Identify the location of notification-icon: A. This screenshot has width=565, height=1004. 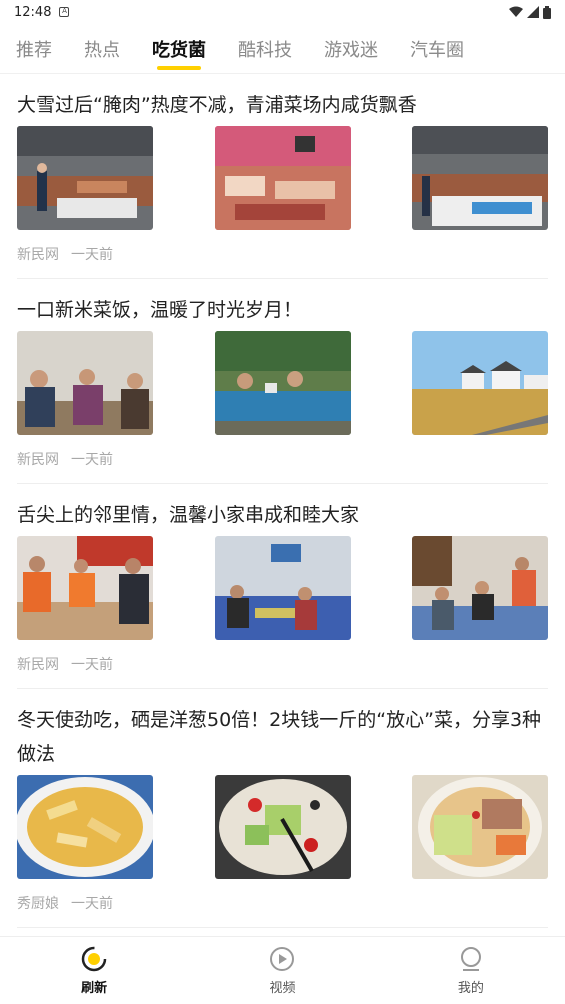
(64, 12).